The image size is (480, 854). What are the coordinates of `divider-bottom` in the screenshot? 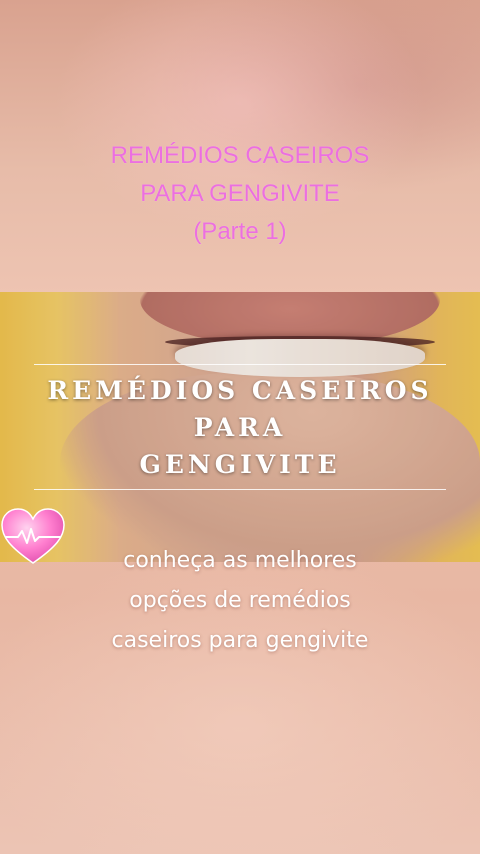 It's located at (240, 489).